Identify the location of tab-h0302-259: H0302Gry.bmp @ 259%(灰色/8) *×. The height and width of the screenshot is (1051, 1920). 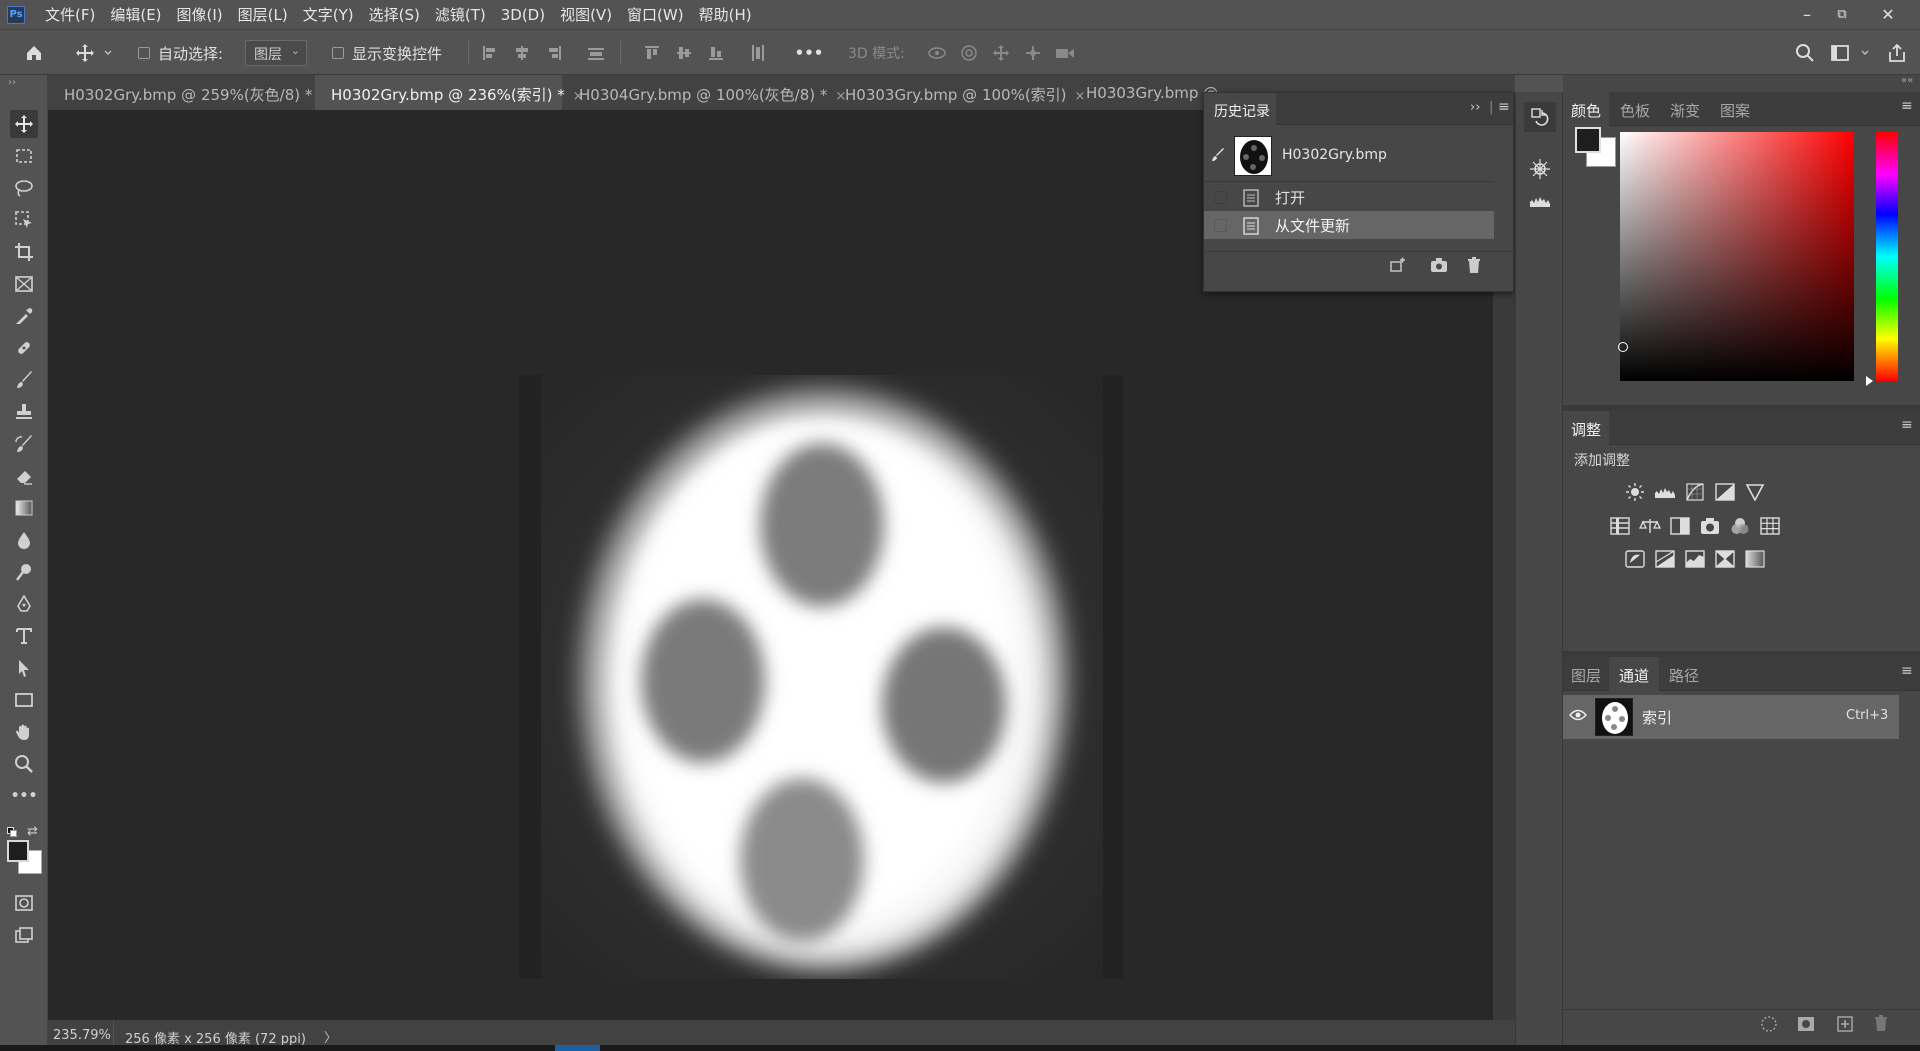
(189, 92).